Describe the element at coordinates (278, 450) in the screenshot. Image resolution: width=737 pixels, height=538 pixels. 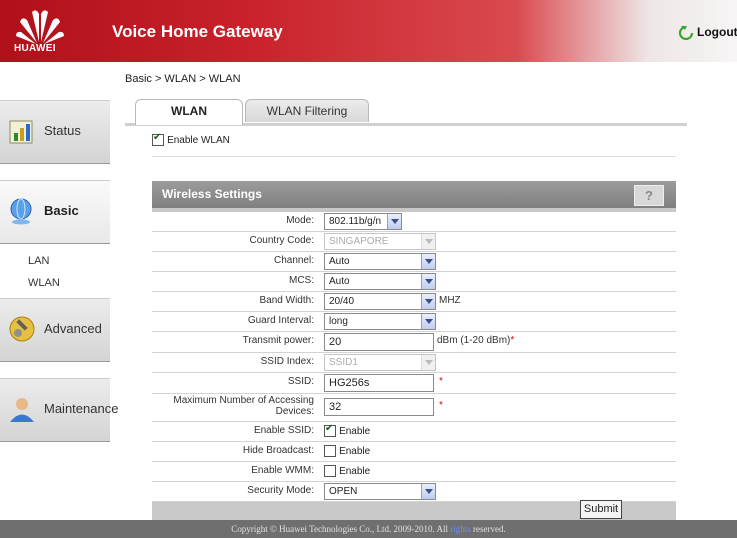
I see `hide-broadcast-label: Hide Broadcast:` at that location.